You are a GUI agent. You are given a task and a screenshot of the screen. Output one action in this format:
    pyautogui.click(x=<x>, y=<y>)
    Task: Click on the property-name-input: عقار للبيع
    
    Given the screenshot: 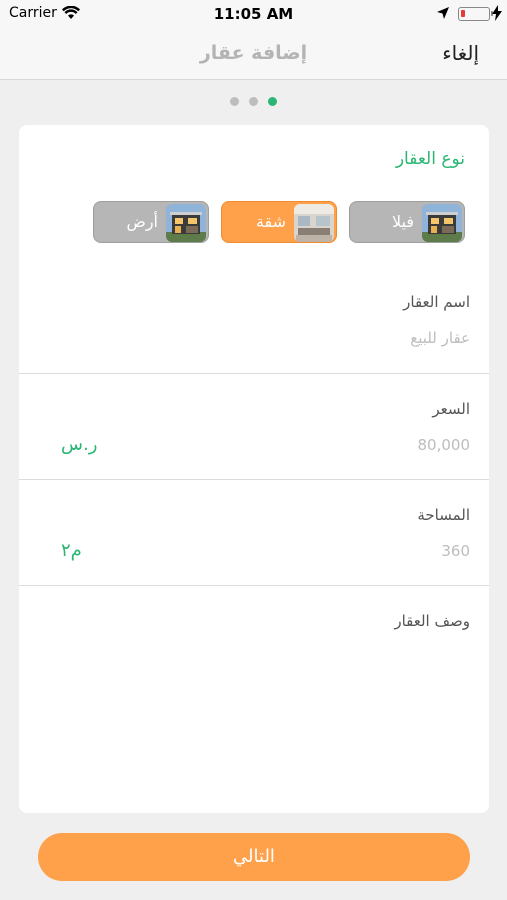 What is the action you would take?
    pyautogui.click(x=440, y=338)
    